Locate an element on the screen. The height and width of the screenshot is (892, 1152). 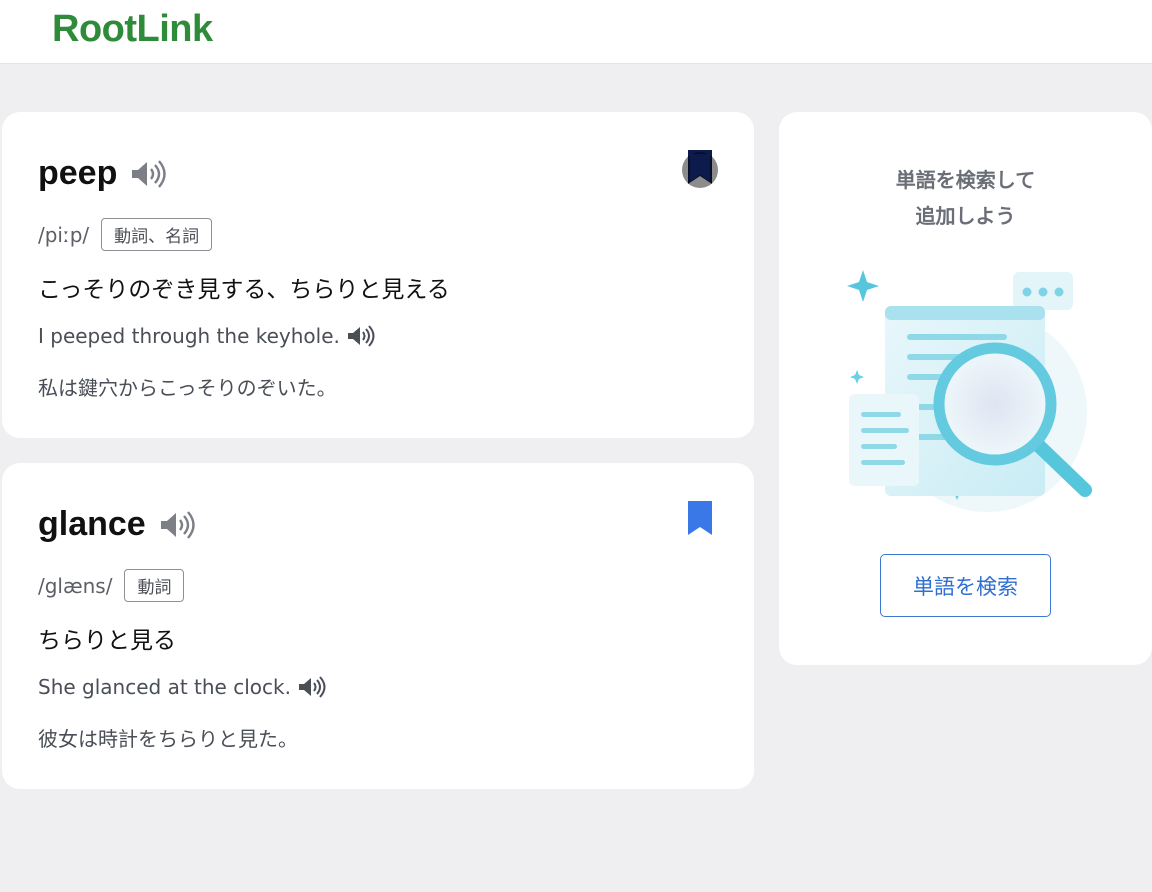
example-english: I peeped through the keyhole. is located at coordinates (207, 336).